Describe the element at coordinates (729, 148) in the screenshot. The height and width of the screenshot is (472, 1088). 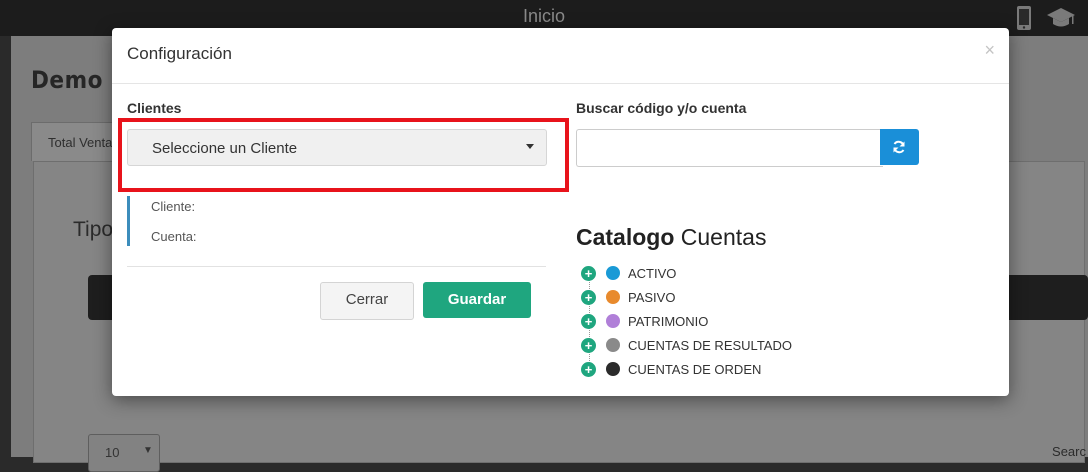
I see `search-input` at that location.